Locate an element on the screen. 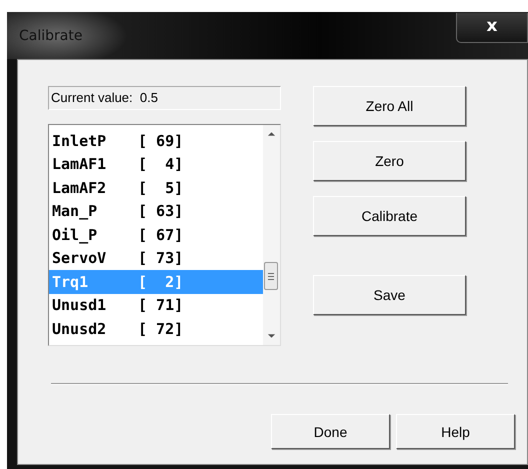  close-button: x is located at coordinates (492, 27).